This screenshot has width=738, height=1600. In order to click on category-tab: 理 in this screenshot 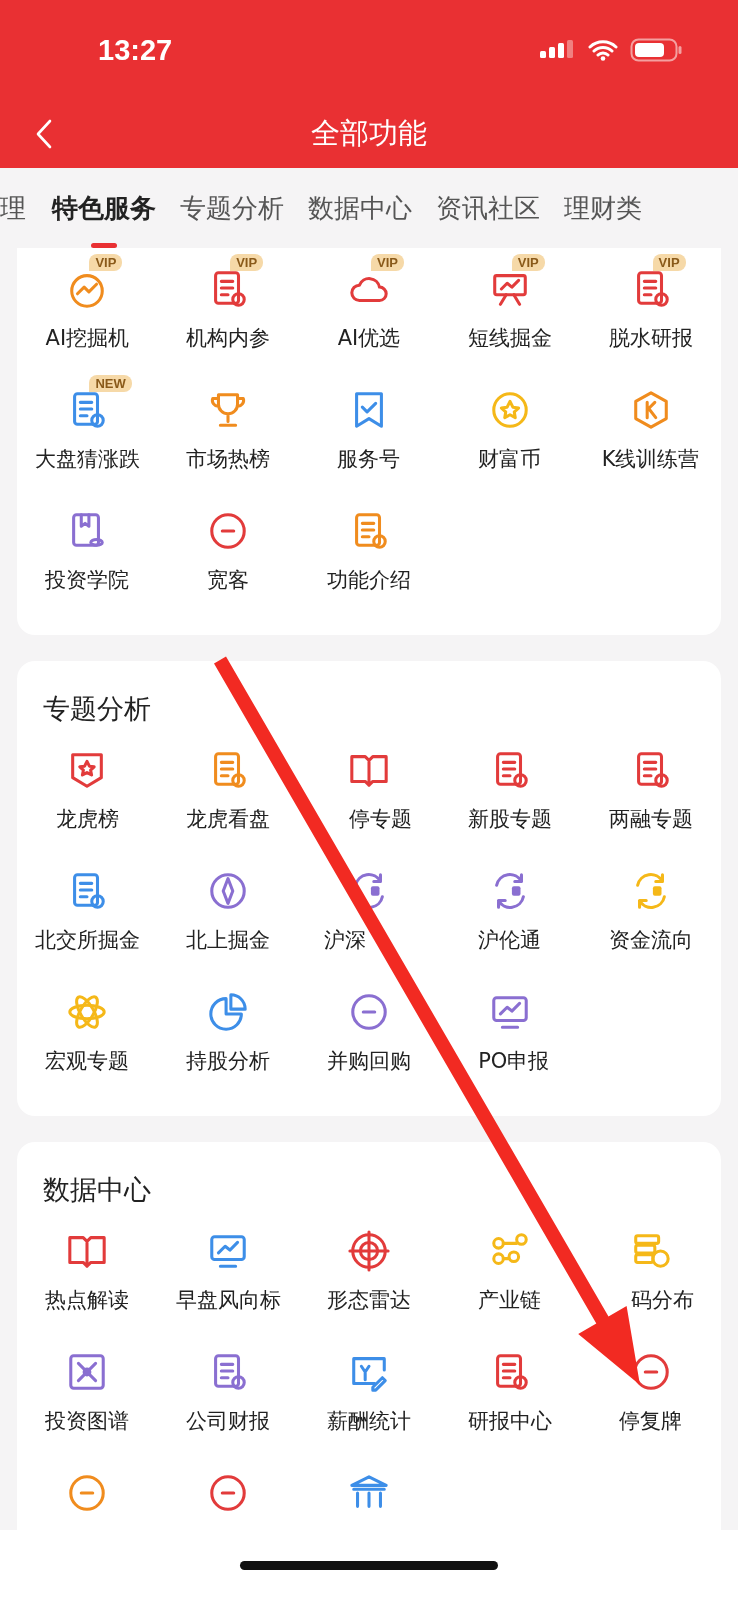, I will do `click(13, 208)`.